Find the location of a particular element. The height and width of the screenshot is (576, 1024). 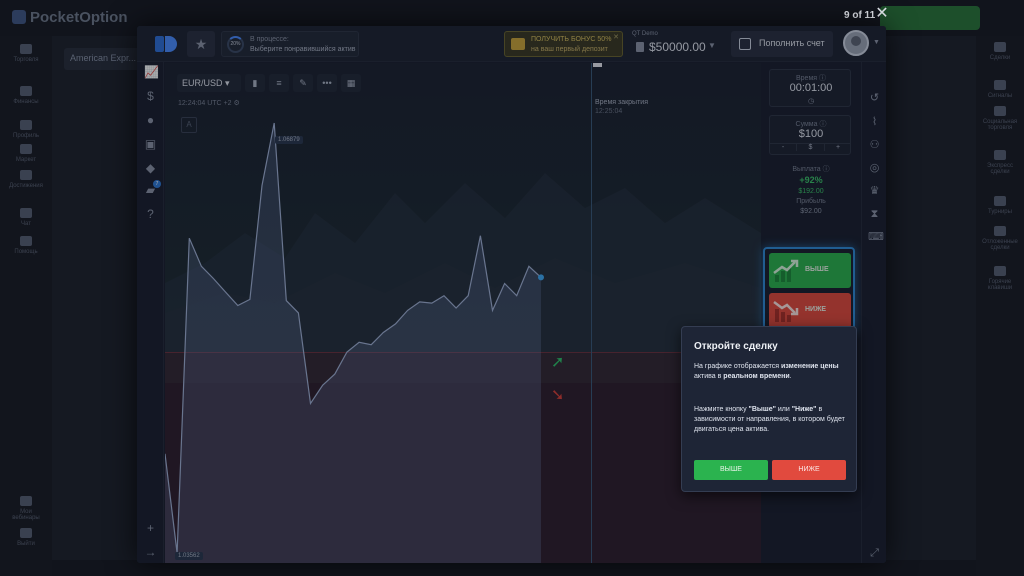

drawing-icon: ✎ is located at coordinates (303, 83).